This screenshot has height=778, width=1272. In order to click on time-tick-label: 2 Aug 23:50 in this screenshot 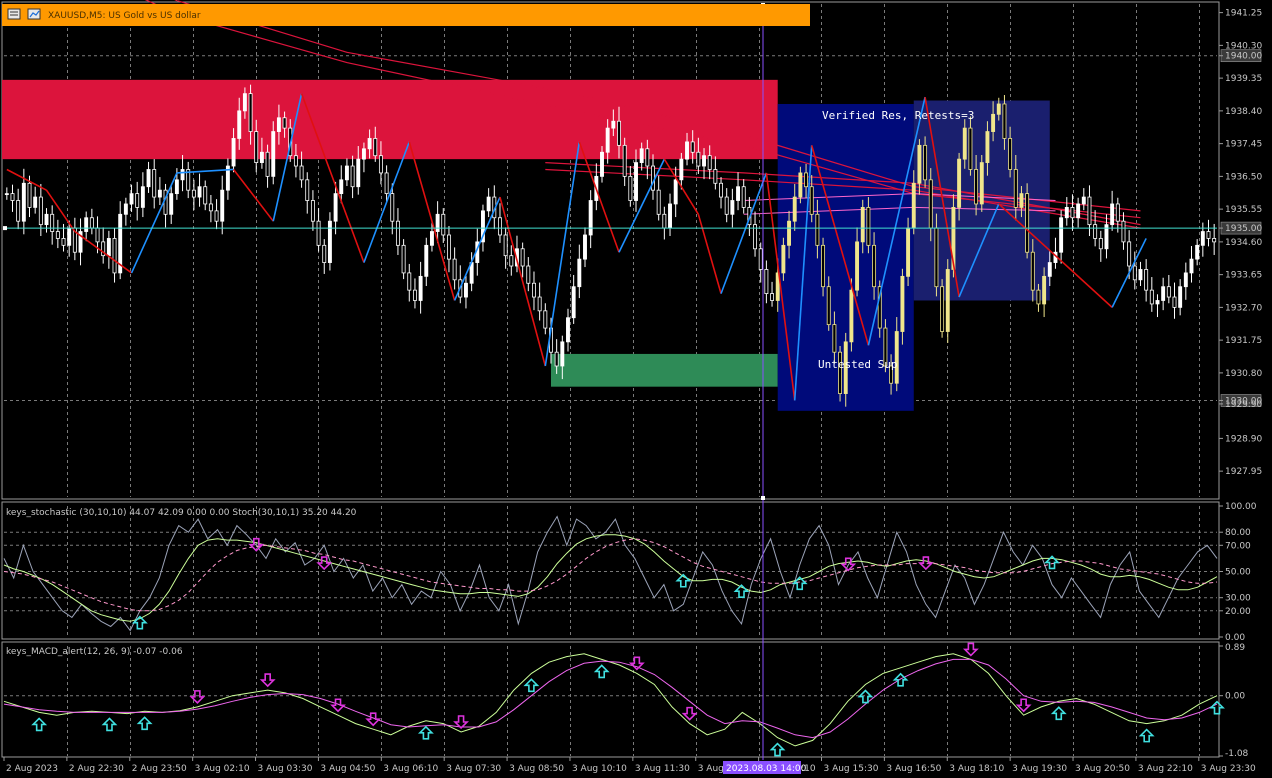, I will do `click(159, 769)`.